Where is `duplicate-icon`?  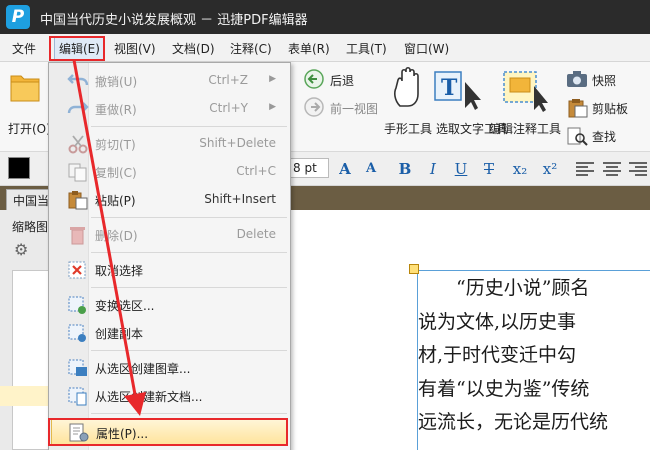
duplicate-icon is located at coordinates (77, 333).